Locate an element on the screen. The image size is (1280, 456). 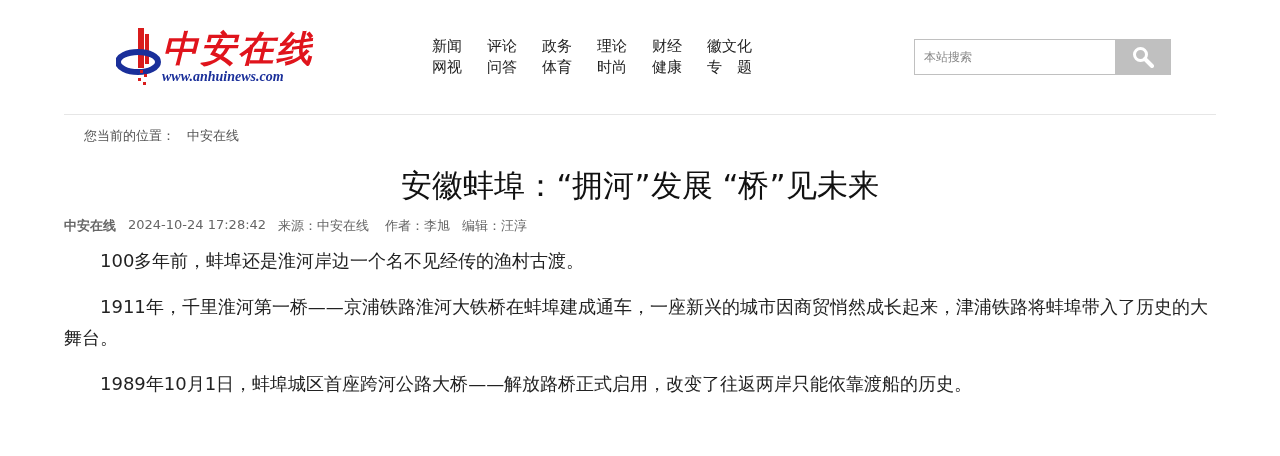
search-icon is located at coordinates (1143, 57).